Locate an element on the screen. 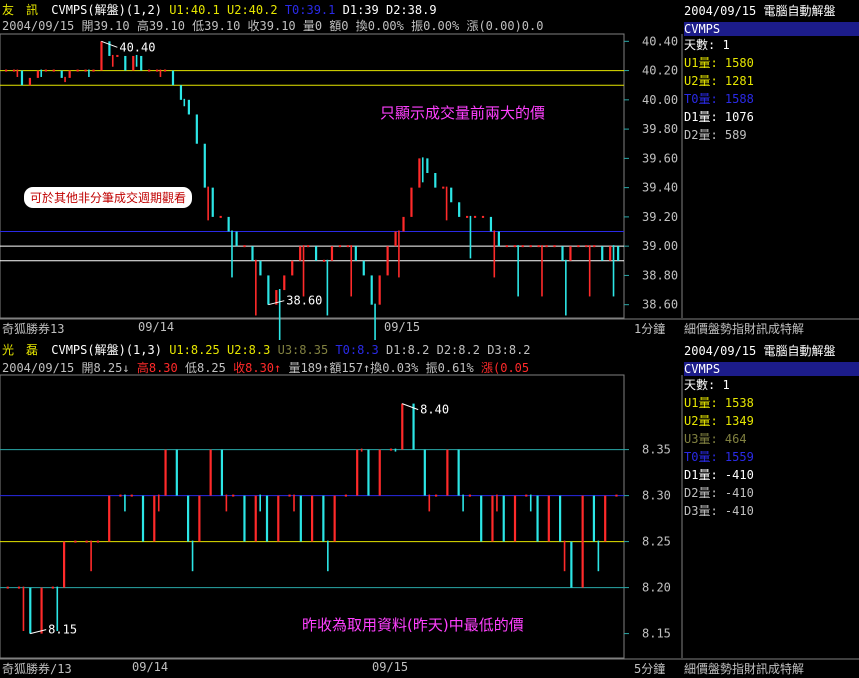 The image size is (859, 678). annotation-label: 8.40 is located at coordinates (434, 410).